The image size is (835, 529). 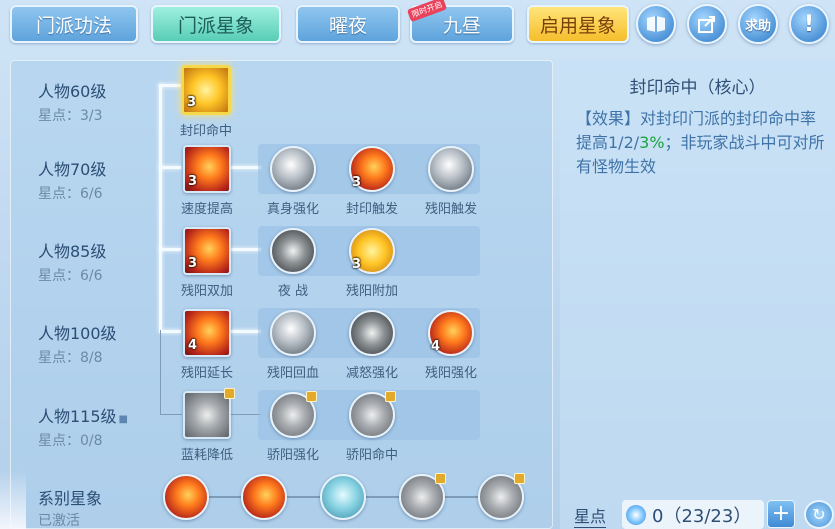 What do you see at coordinates (77, 333) in the screenshot?
I see `level-100-title: 人物100级` at bounding box center [77, 333].